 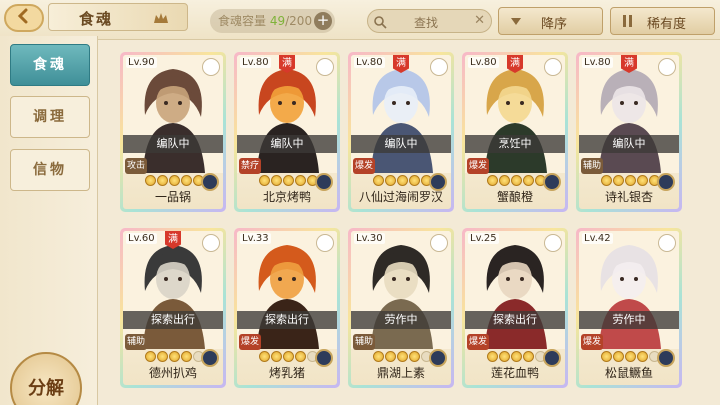 What do you see at coordinates (50, 65) in the screenshot?
I see `tab-food-souls: 食魂` at bounding box center [50, 65].